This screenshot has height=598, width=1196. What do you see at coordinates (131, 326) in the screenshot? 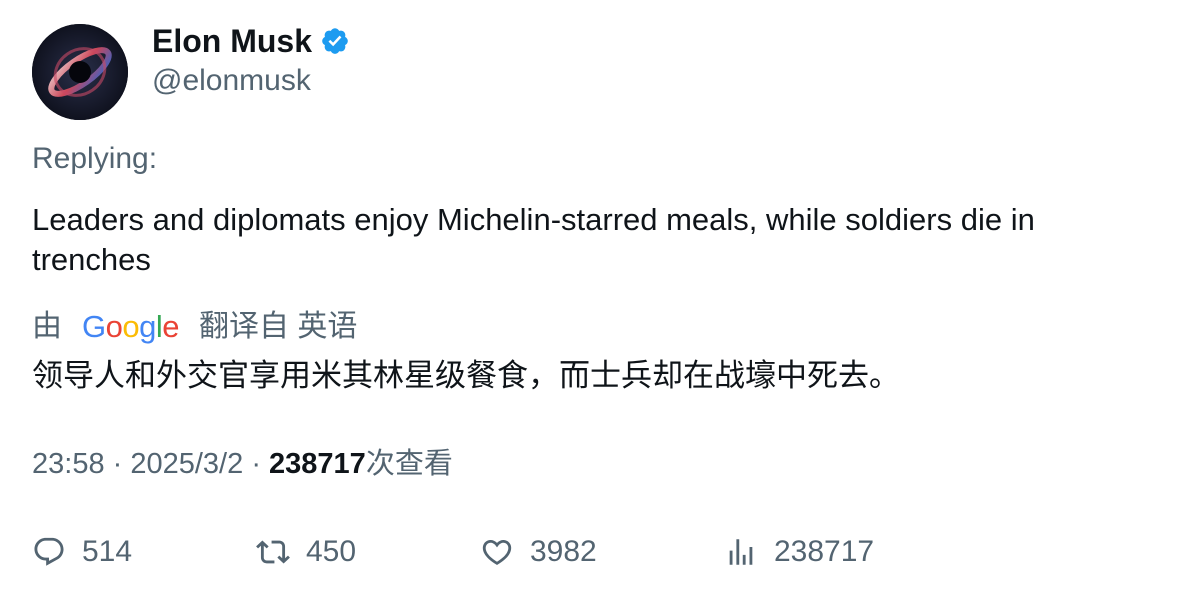
I see `google-logo: Google` at bounding box center [131, 326].